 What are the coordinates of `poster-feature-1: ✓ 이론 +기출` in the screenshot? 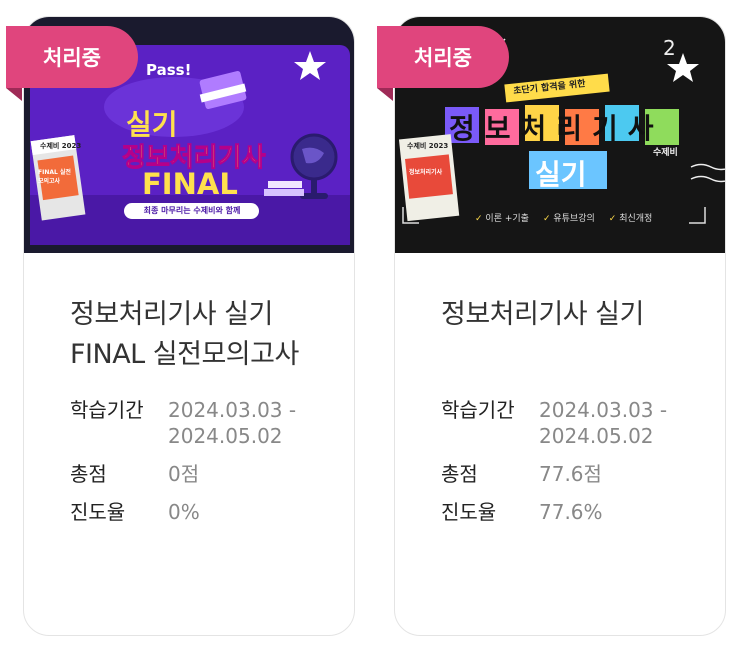 It's located at (502, 219).